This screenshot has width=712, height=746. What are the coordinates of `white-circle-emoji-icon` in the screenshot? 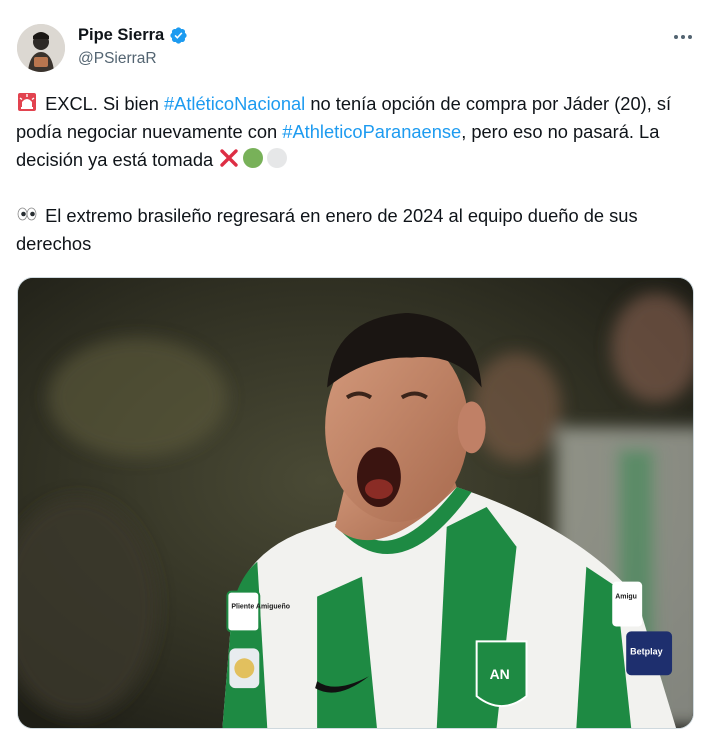 It's located at (277, 158).